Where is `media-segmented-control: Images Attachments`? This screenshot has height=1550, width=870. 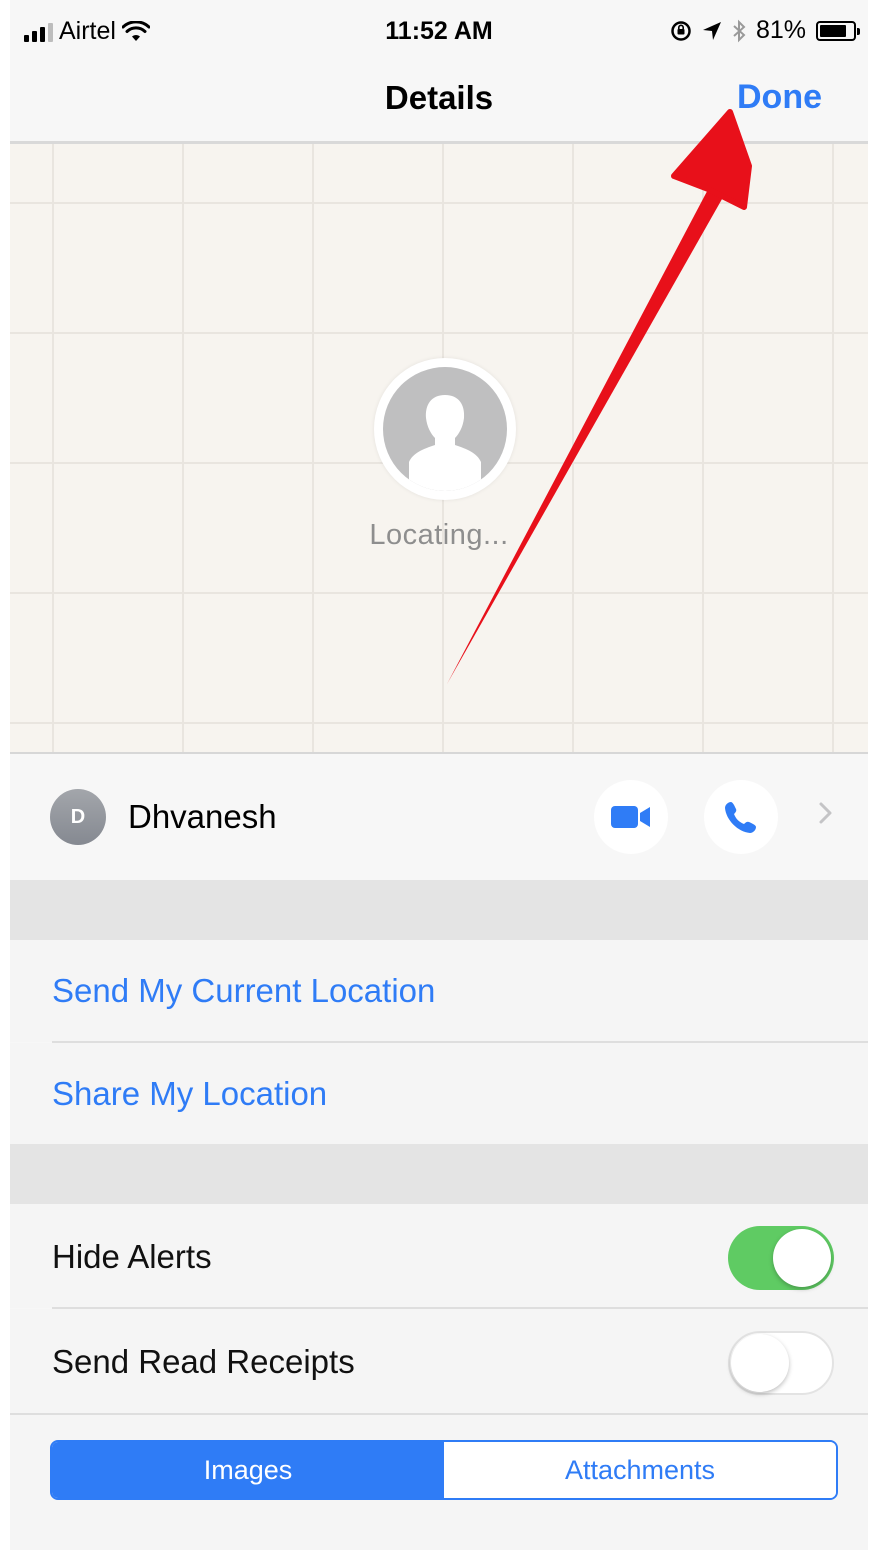
media-segmented-control: Images Attachments is located at coordinates (444, 1470).